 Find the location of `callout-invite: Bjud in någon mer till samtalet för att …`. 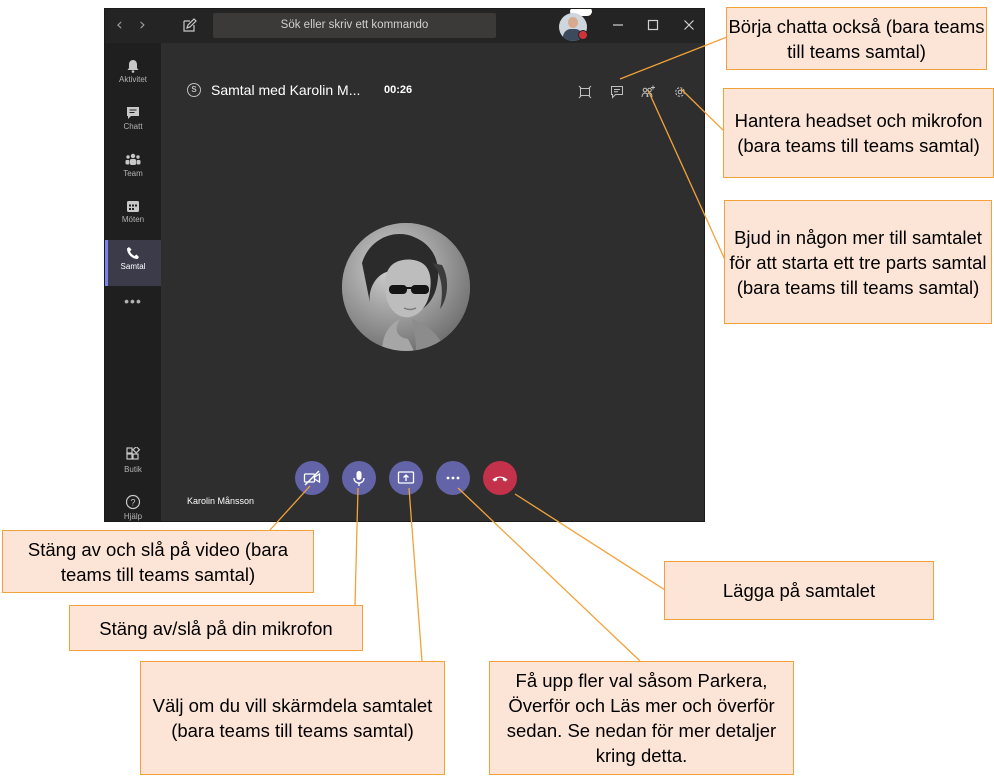

callout-invite: Bjud in någon mer till samtalet för att … is located at coordinates (858, 262).